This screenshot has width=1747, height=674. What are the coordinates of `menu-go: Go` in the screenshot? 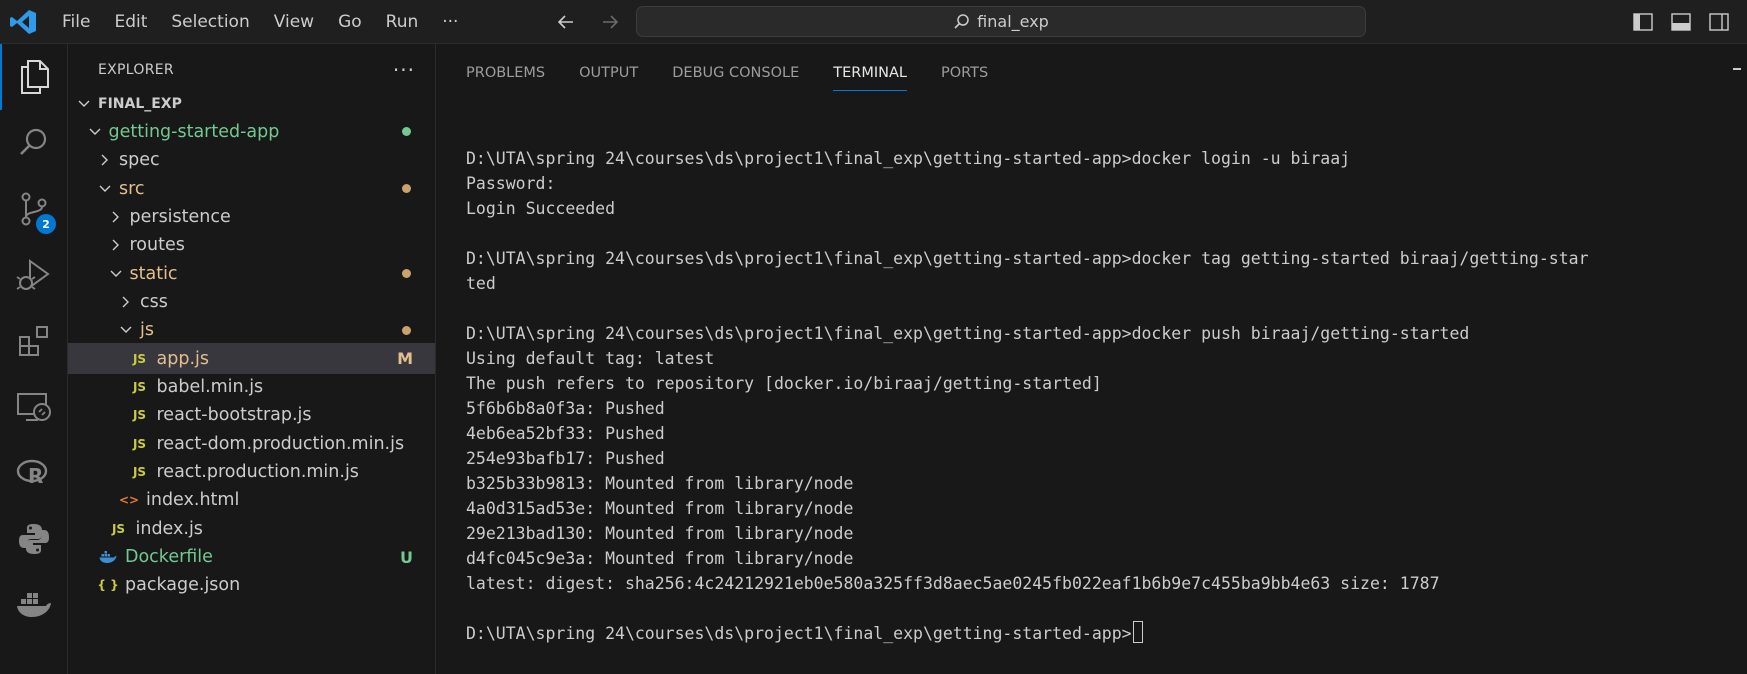 It's located at (350, 22).